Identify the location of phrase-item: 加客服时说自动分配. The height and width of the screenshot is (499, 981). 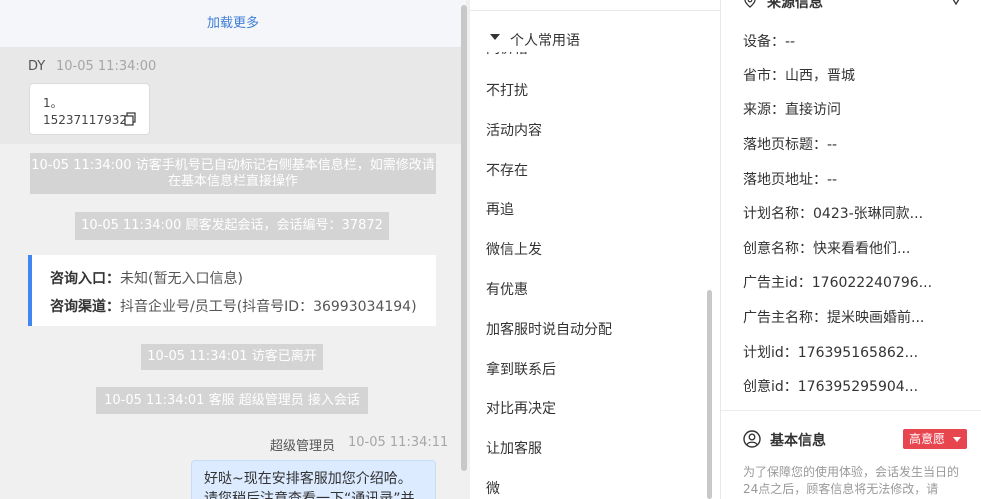
(549, 329).